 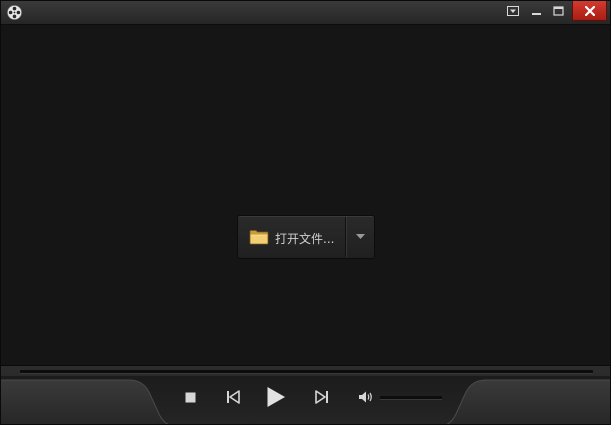 What do you see at coordinates (305, 400) in the screenshot?
I see `controls-panel-background` at bounding box center [305, 400].